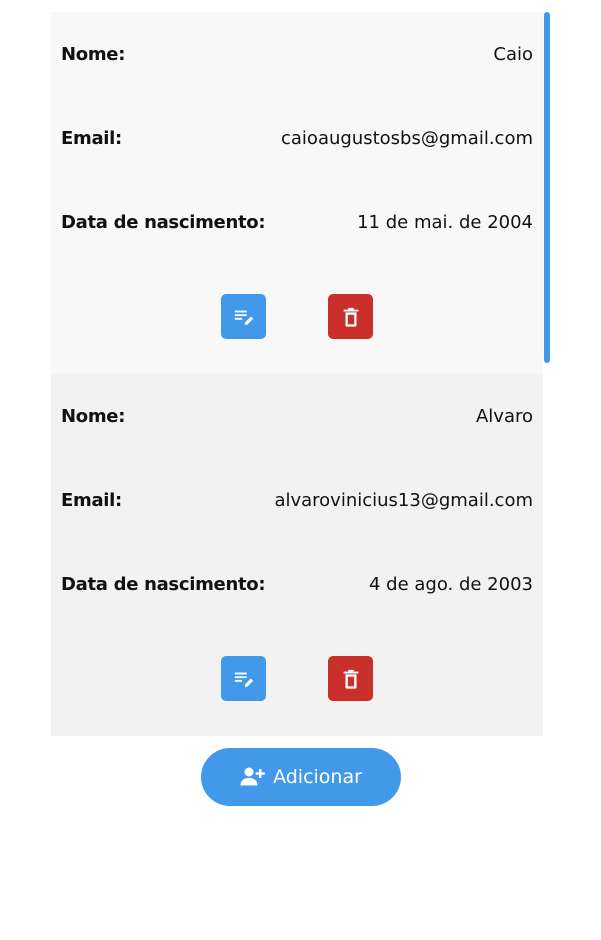  I want to click on email-row: Email: caioaugustosbs@gmail.com, so click(297, 138).